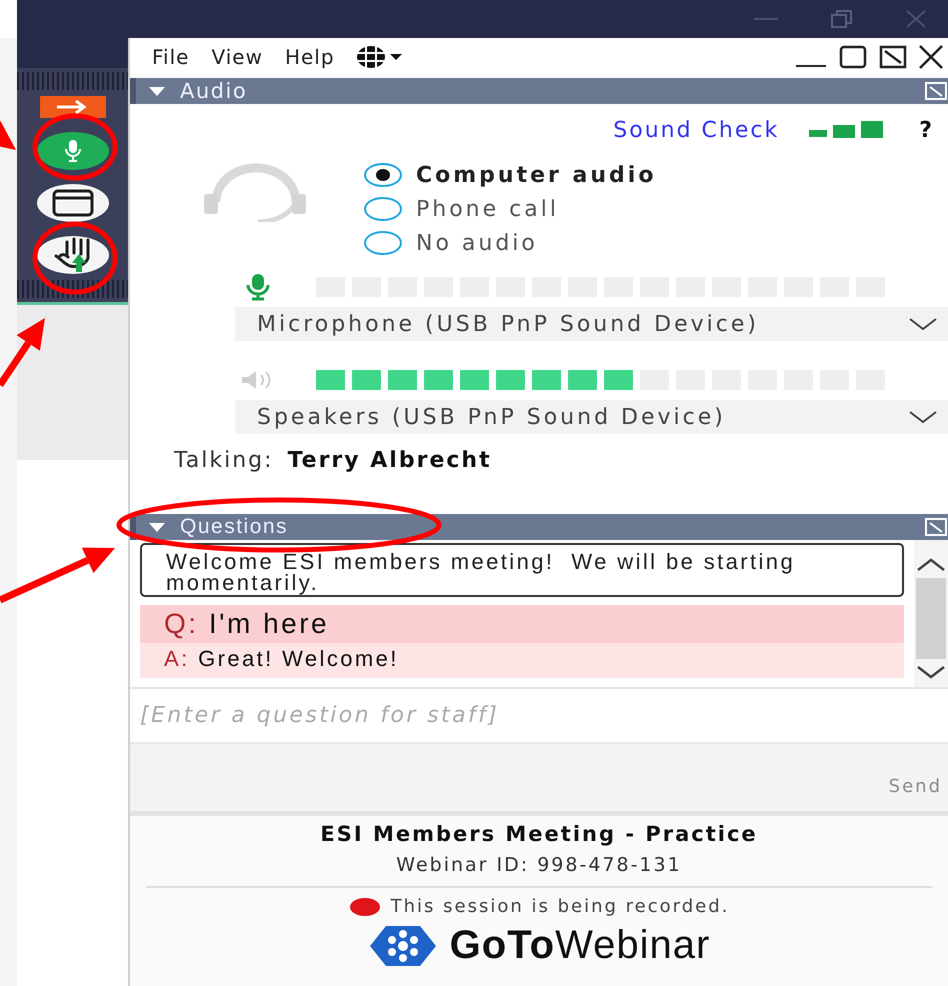  What do you see at coordinates (73, 203) in the screenshot?
I see `window-icon` at bounding box center [73, 203].